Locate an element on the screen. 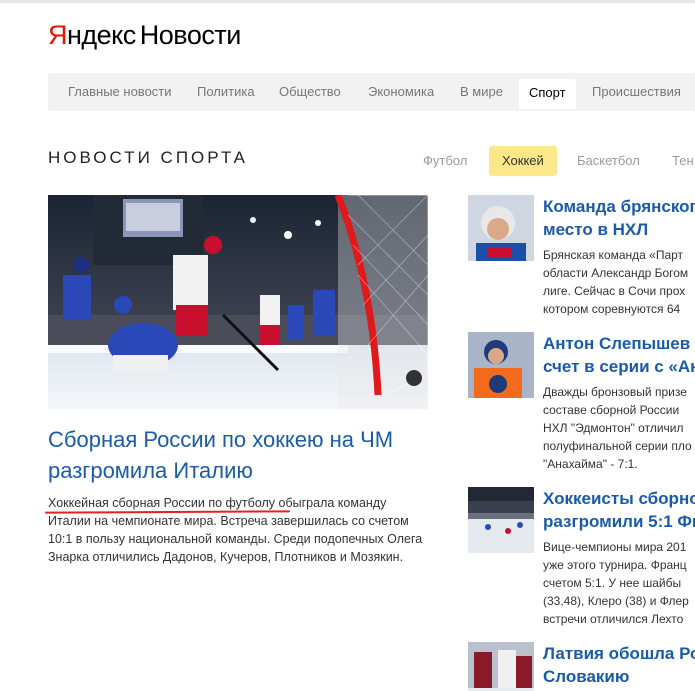  top-border is located at coordinates (347, 1).